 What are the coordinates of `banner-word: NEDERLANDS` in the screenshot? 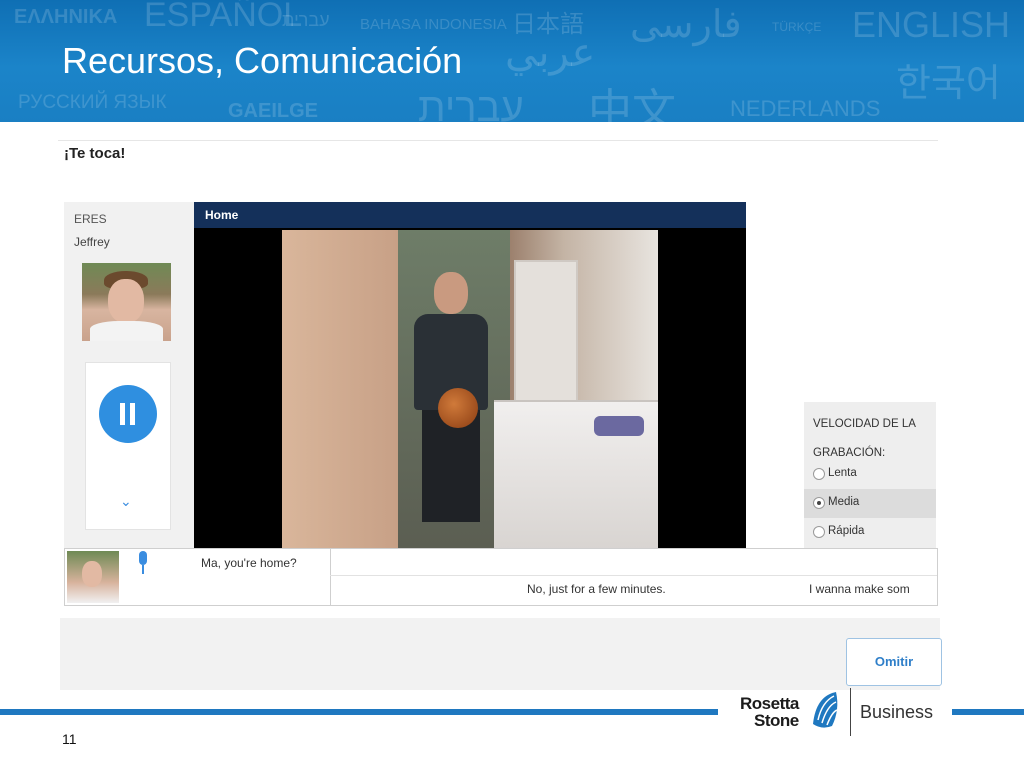 It's located at (805, 108).